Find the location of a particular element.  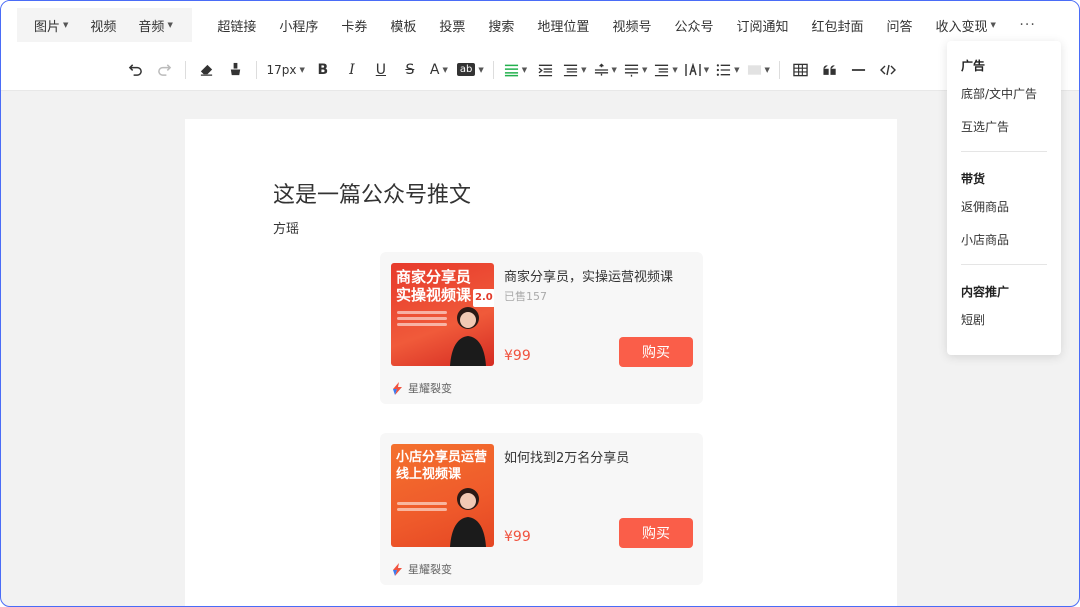

menu-hyperlink-label: 超链接 is located at coordinates (237, 27).